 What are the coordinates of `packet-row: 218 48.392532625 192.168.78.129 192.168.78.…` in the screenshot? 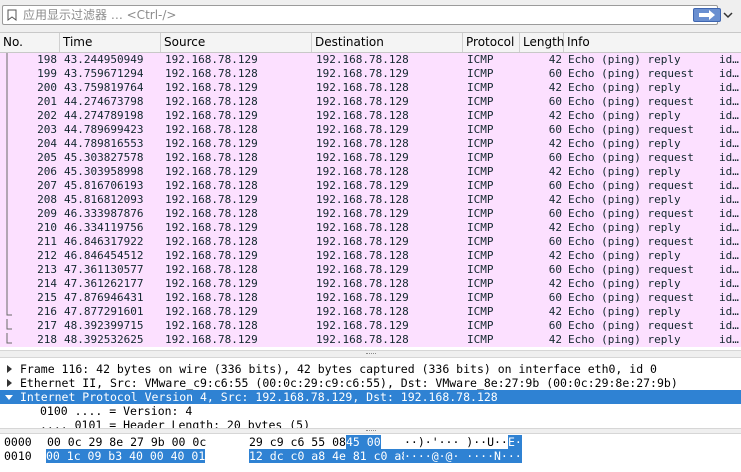 It's located at (370, 340).